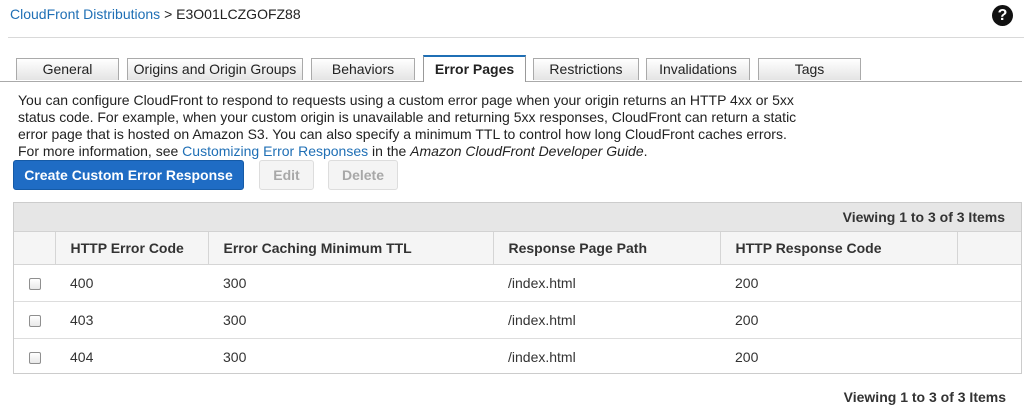  I want to click on delete-button: Delete, so click(363, 175).